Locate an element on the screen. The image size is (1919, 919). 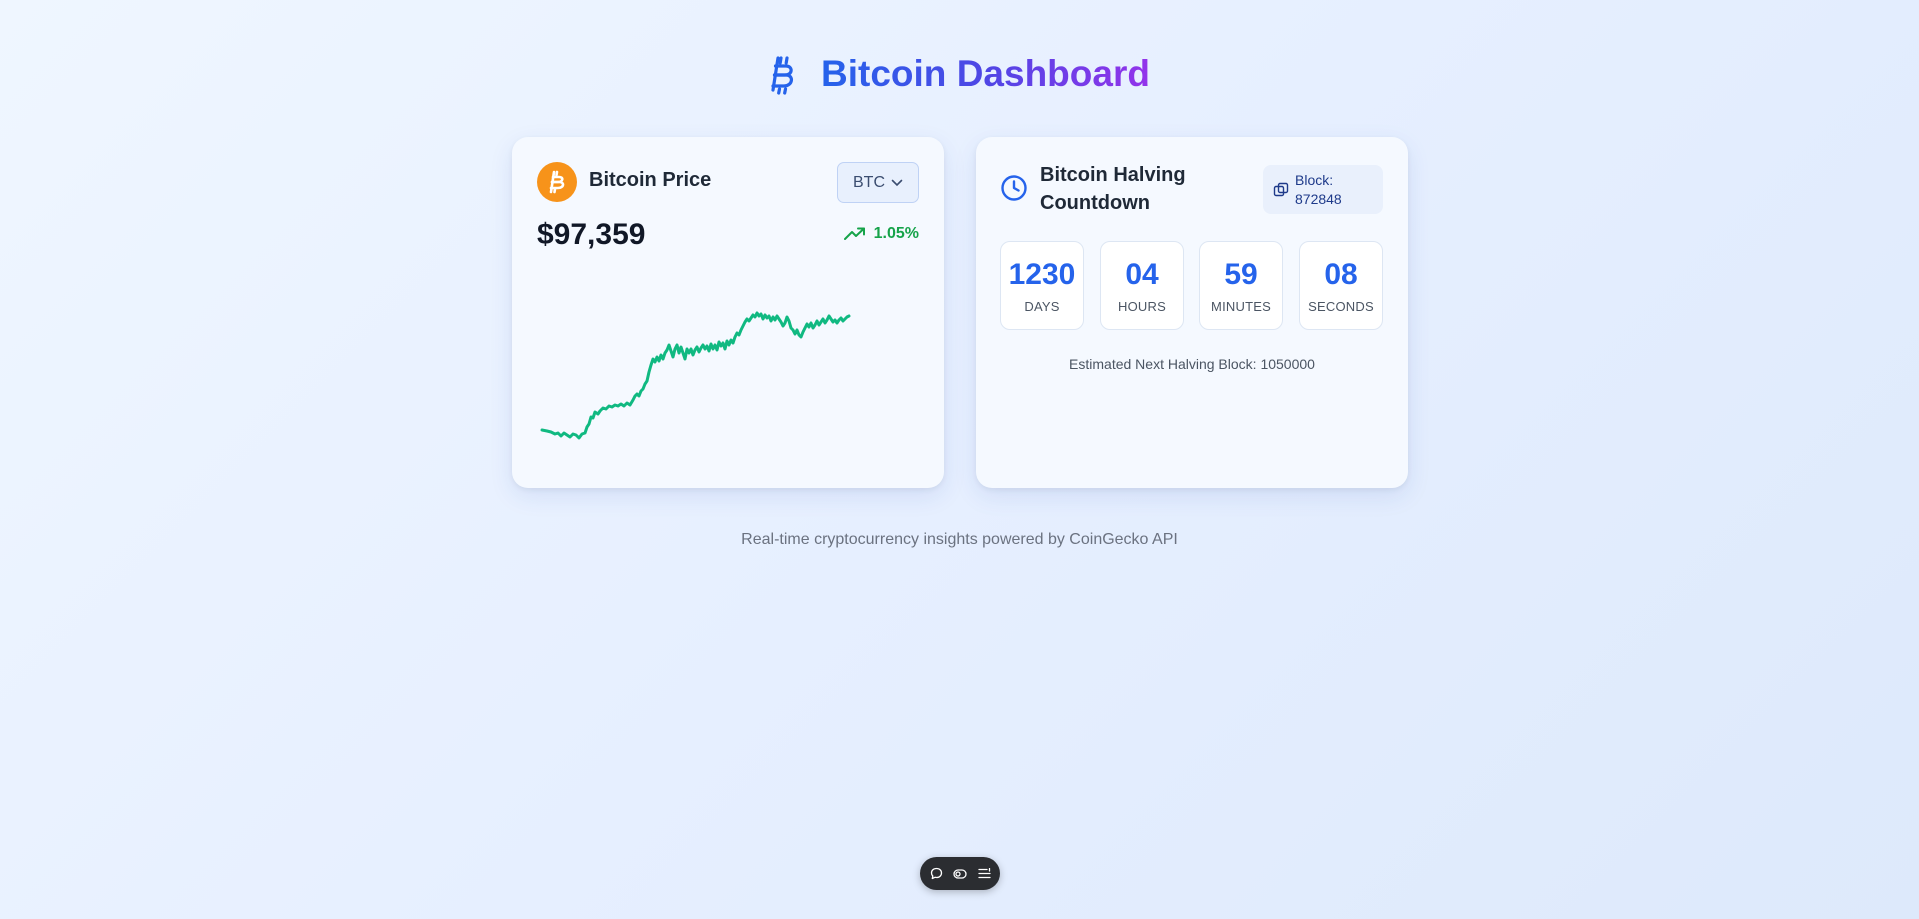
countdown-seconds: 08 SECONDS is located at coordinates (1341, 285).